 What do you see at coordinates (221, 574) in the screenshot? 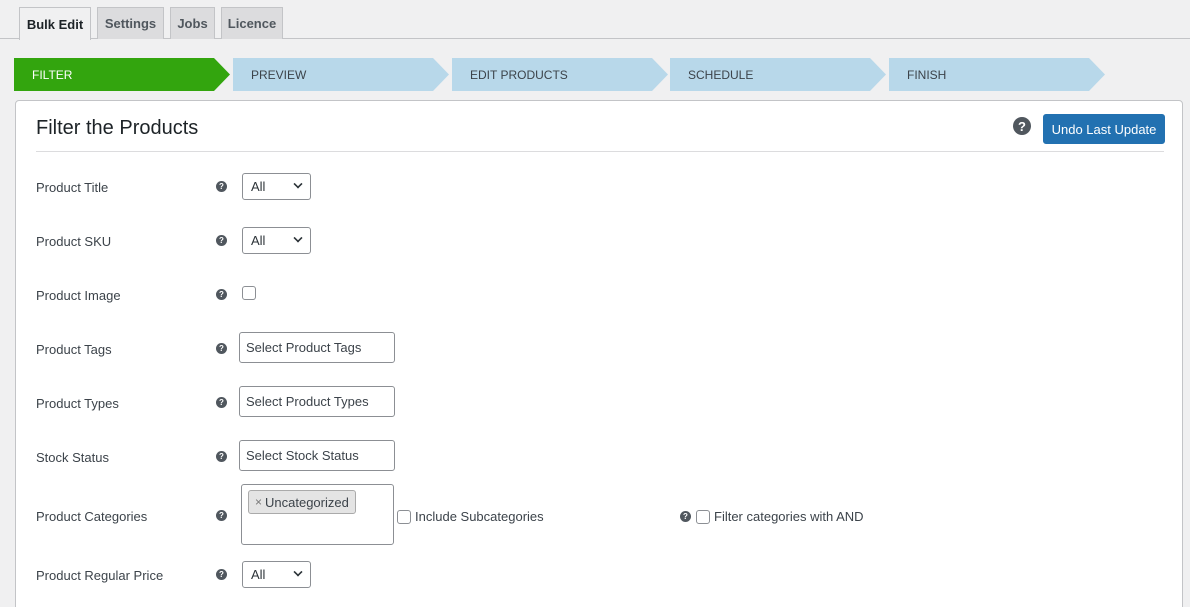
I see `product-regular-price-help-icon: ?` at bounding box center [221, 574].